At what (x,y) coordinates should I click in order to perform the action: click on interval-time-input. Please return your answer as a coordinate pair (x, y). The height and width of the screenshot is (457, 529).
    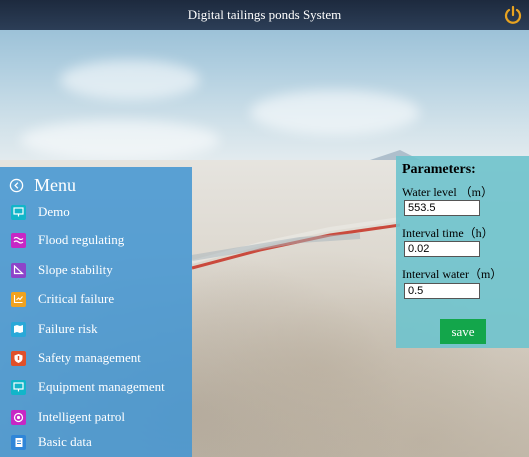
    Looking at the image, I should click on (442, 249).